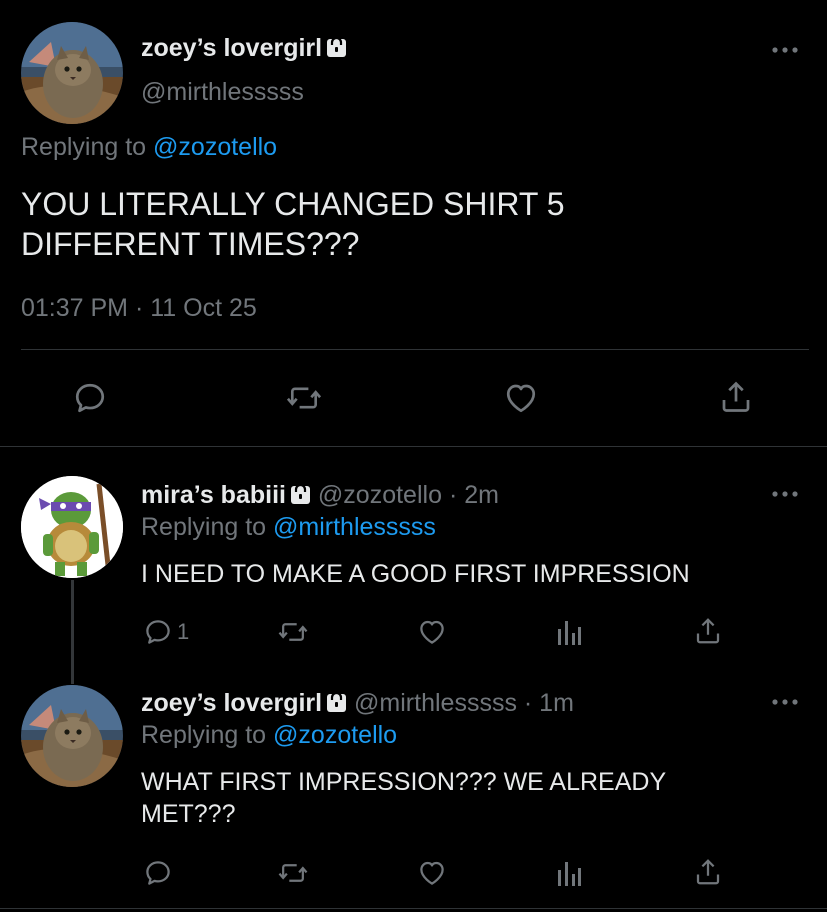 The width and height of the screenshot is (827, 912). What do you see at coordinates (415, 349) in the screenshot?
I see `divider` at bounding box center [415, 349].